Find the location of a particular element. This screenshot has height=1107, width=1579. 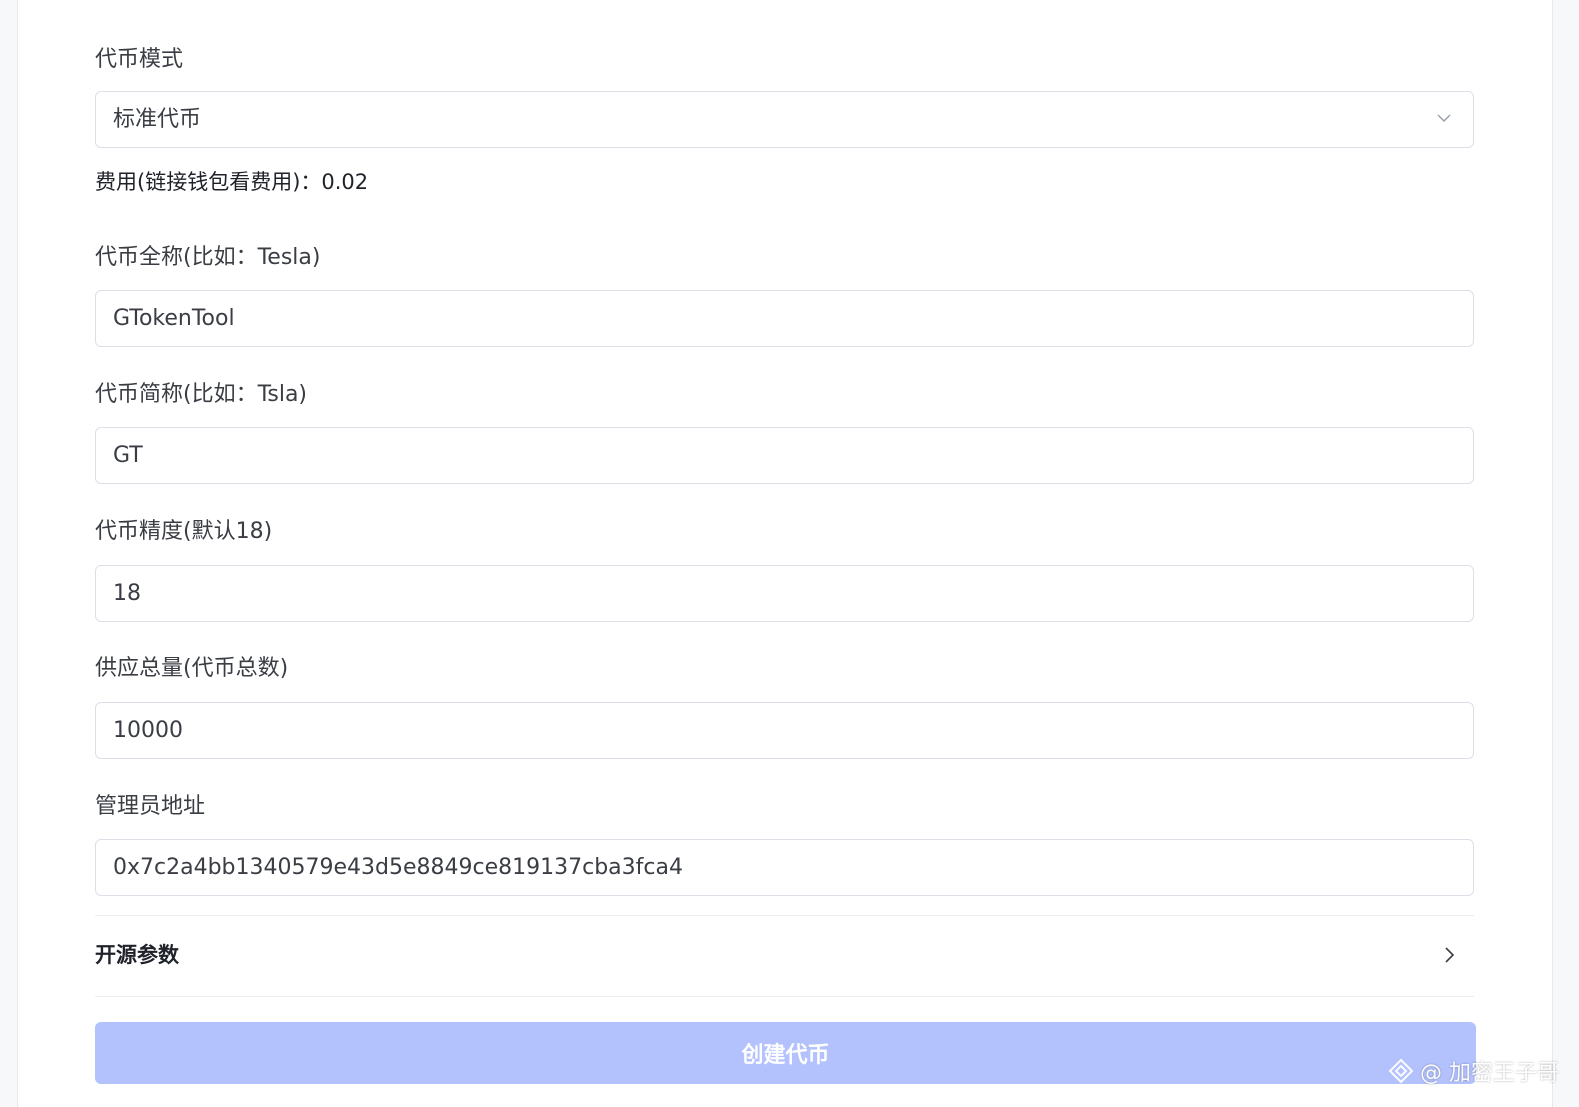

decimals-input is located at coordinates (763, 593).